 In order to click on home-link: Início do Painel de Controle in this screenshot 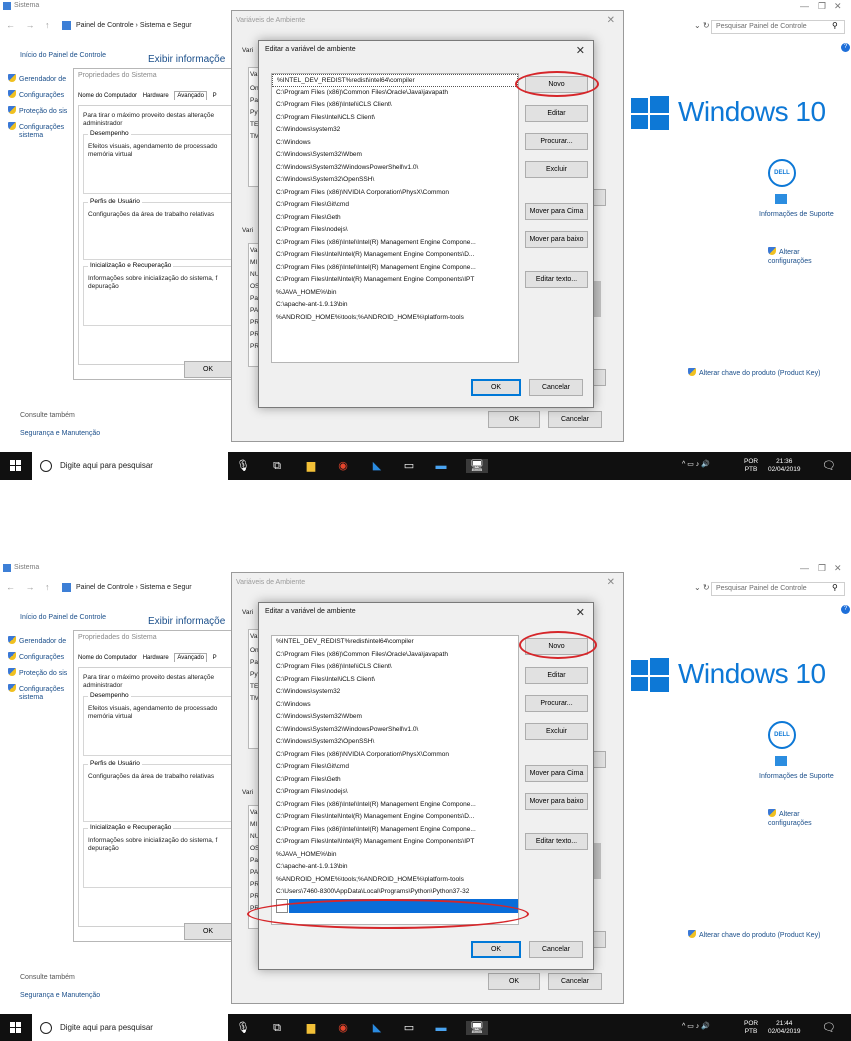, I will do `click(63, 55)`.